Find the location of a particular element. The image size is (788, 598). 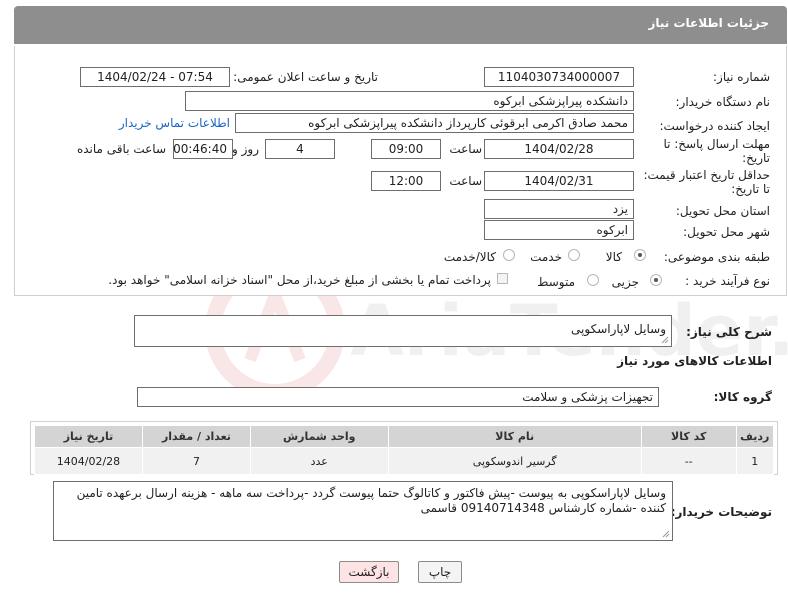

goods-group-label: گروه کالا: is located at coordinates (742, 397).